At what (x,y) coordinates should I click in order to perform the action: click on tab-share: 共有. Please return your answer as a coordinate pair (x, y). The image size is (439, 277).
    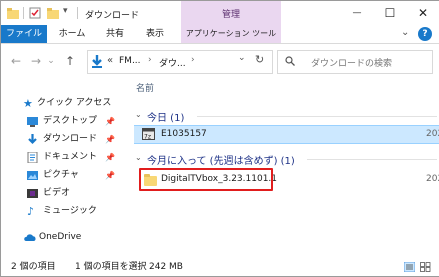
    Looking at the image, I should click on (115, 34).